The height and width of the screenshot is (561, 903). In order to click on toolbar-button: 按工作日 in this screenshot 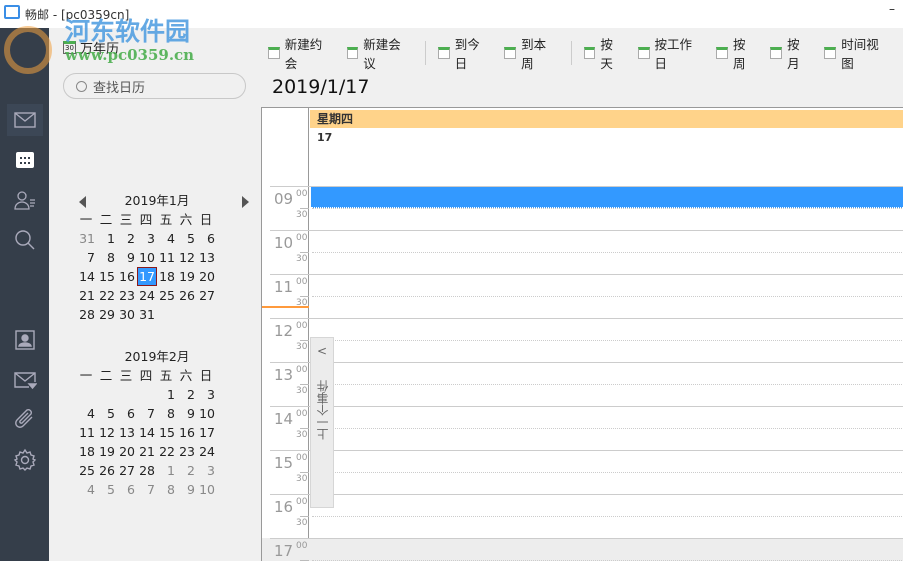, I will do `click(670, 53)`.